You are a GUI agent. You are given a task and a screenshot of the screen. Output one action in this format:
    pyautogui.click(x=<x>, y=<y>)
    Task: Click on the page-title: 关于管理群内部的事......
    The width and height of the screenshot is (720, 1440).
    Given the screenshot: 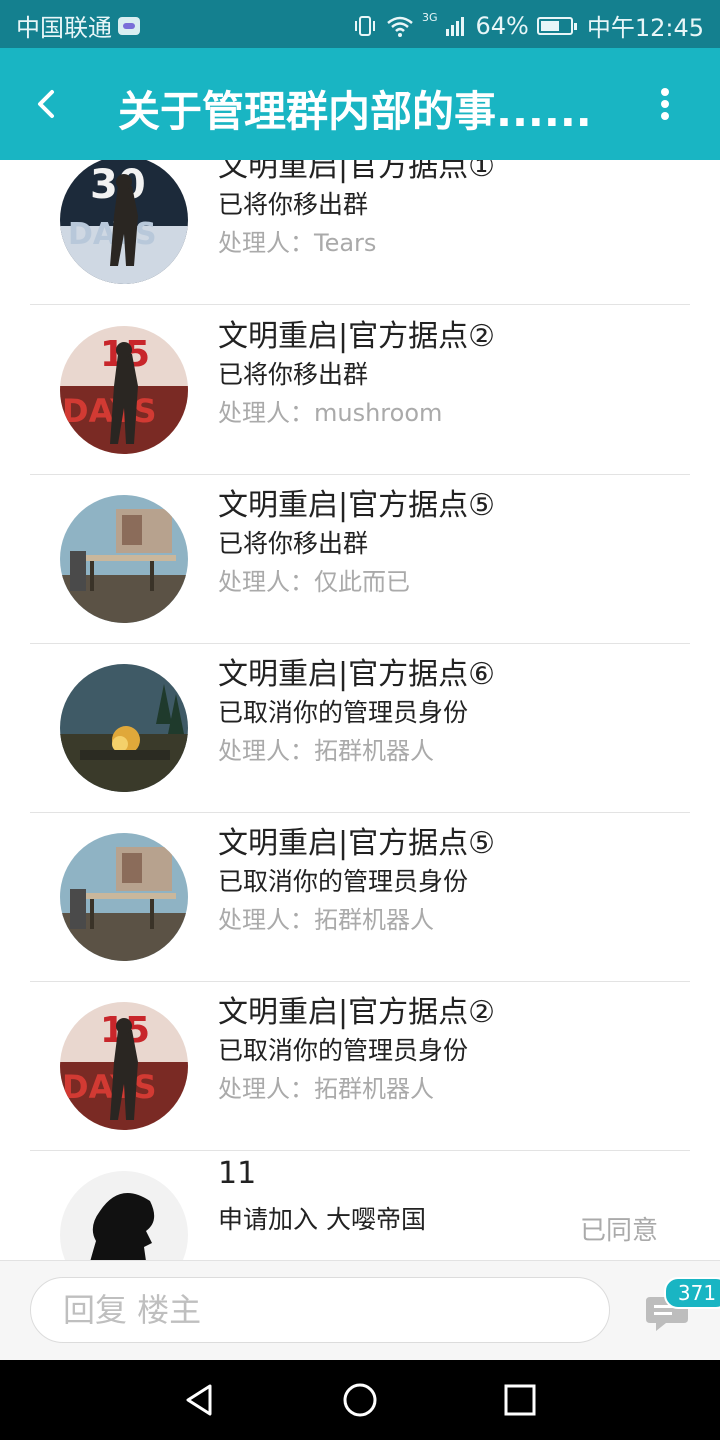 What is the action you would take?
    pyautogui.click(x=355, y=111)
    